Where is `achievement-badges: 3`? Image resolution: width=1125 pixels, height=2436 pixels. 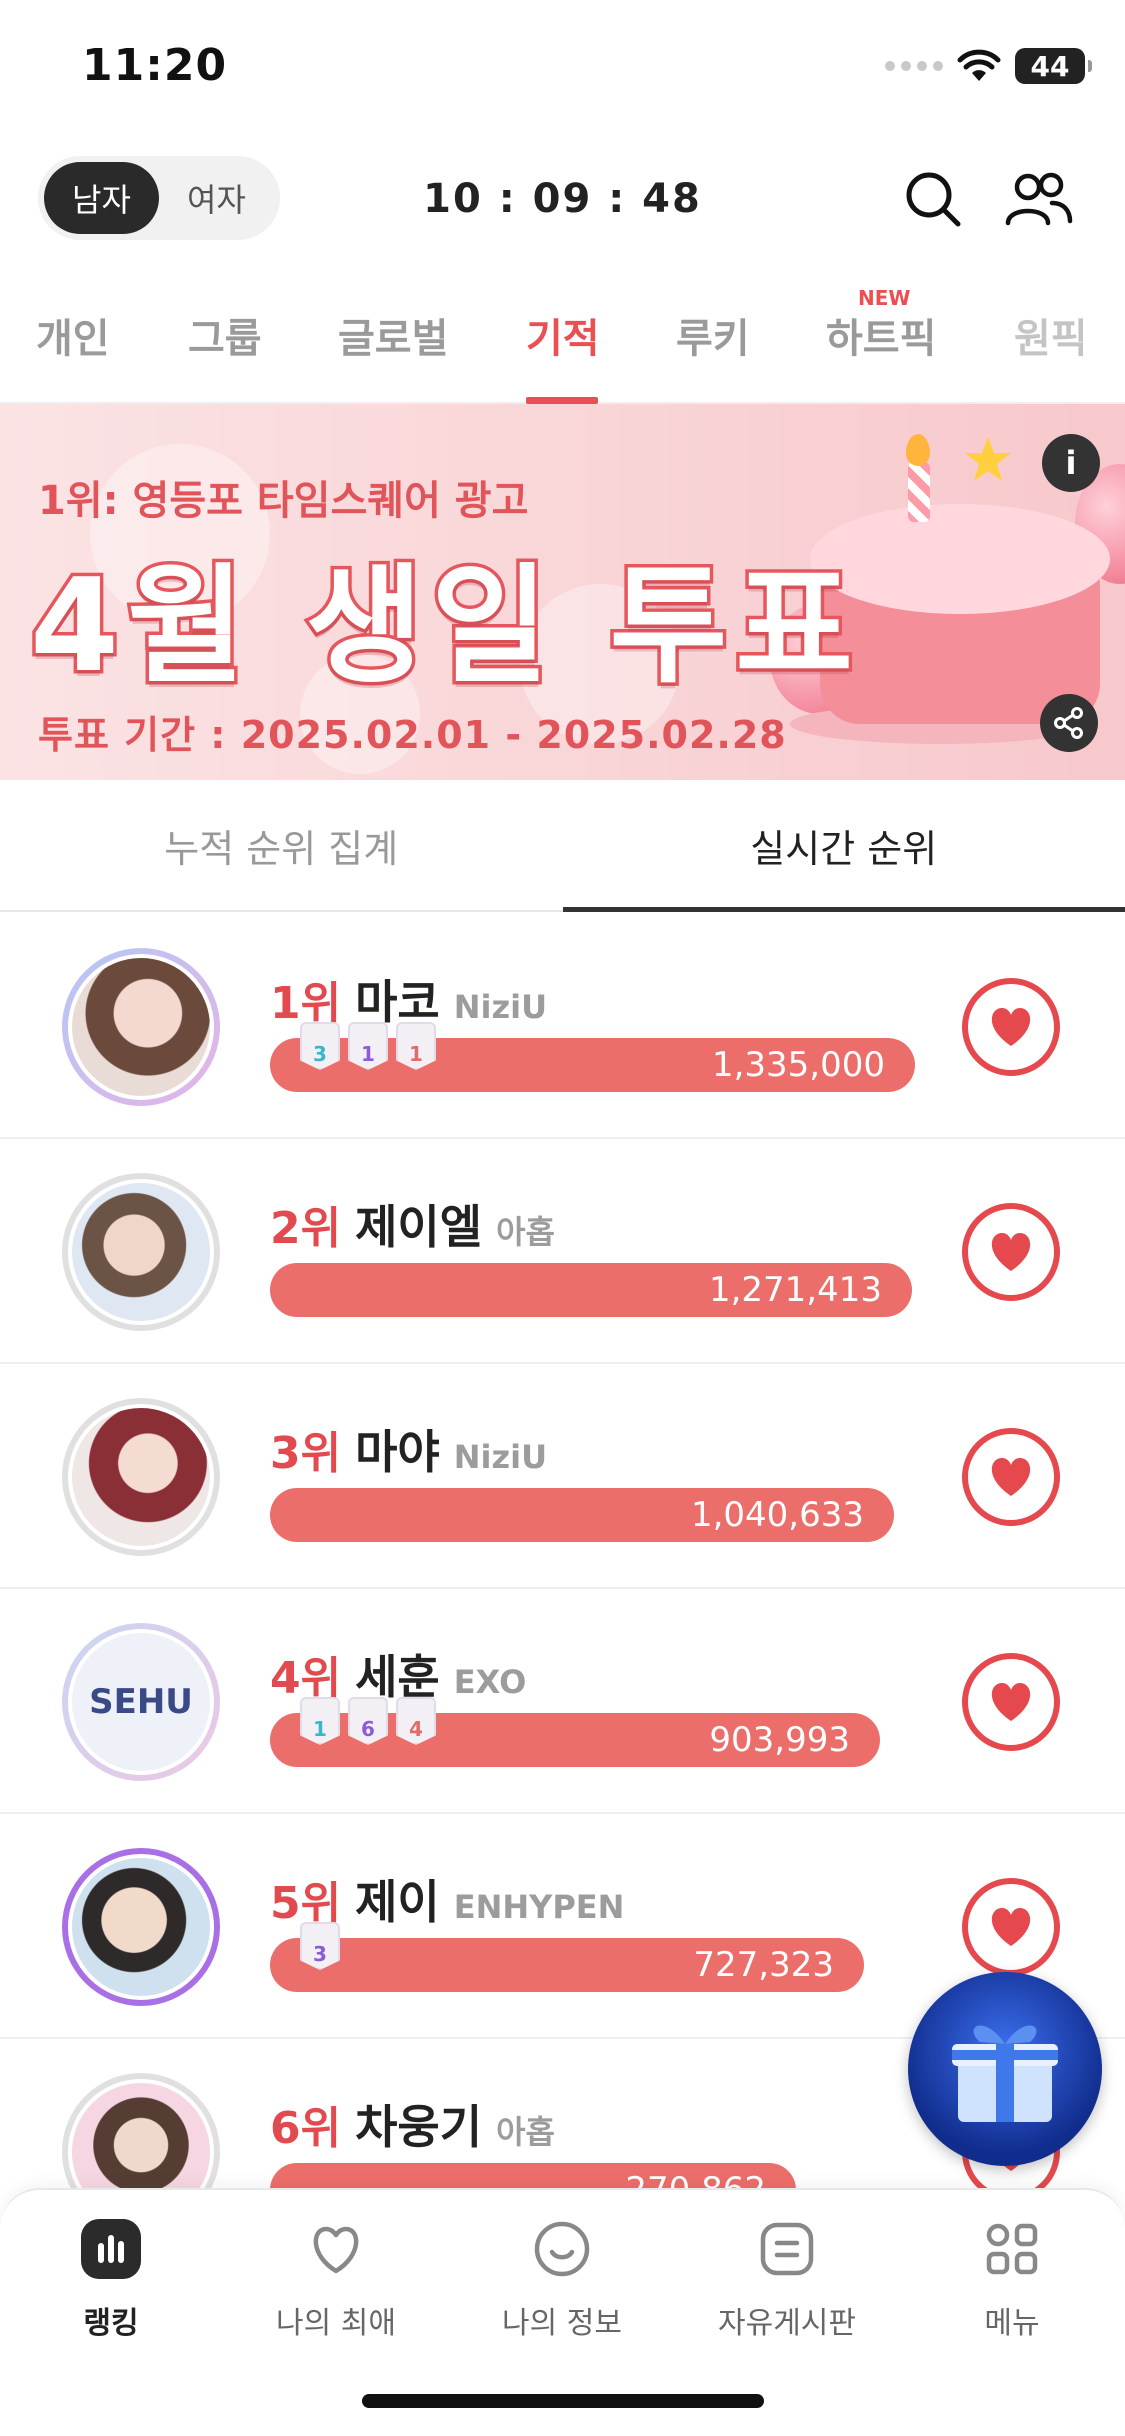 achievement-badges: 3 is located at coordinates (320, 1946).